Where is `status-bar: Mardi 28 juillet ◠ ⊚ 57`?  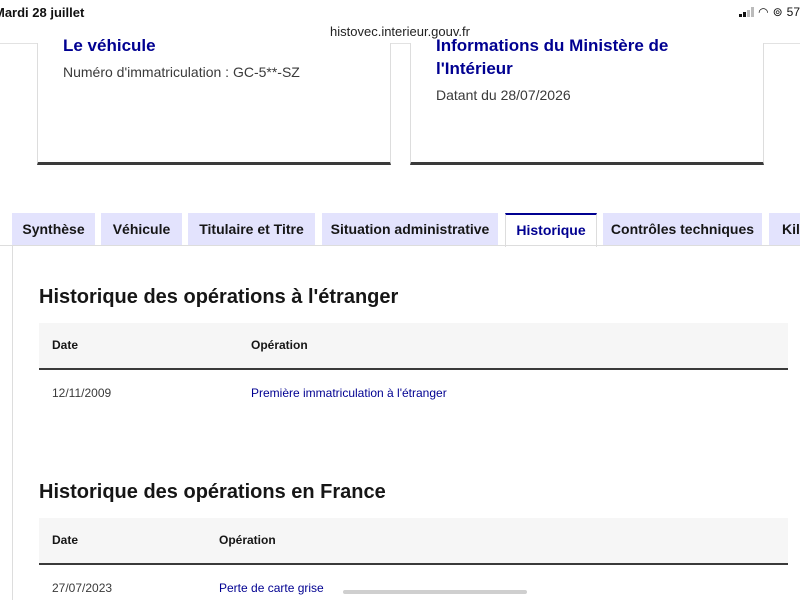
status-bar: Mardi 28 juillet ◠ ⊚ 57 is located at coordinates (400, 11).